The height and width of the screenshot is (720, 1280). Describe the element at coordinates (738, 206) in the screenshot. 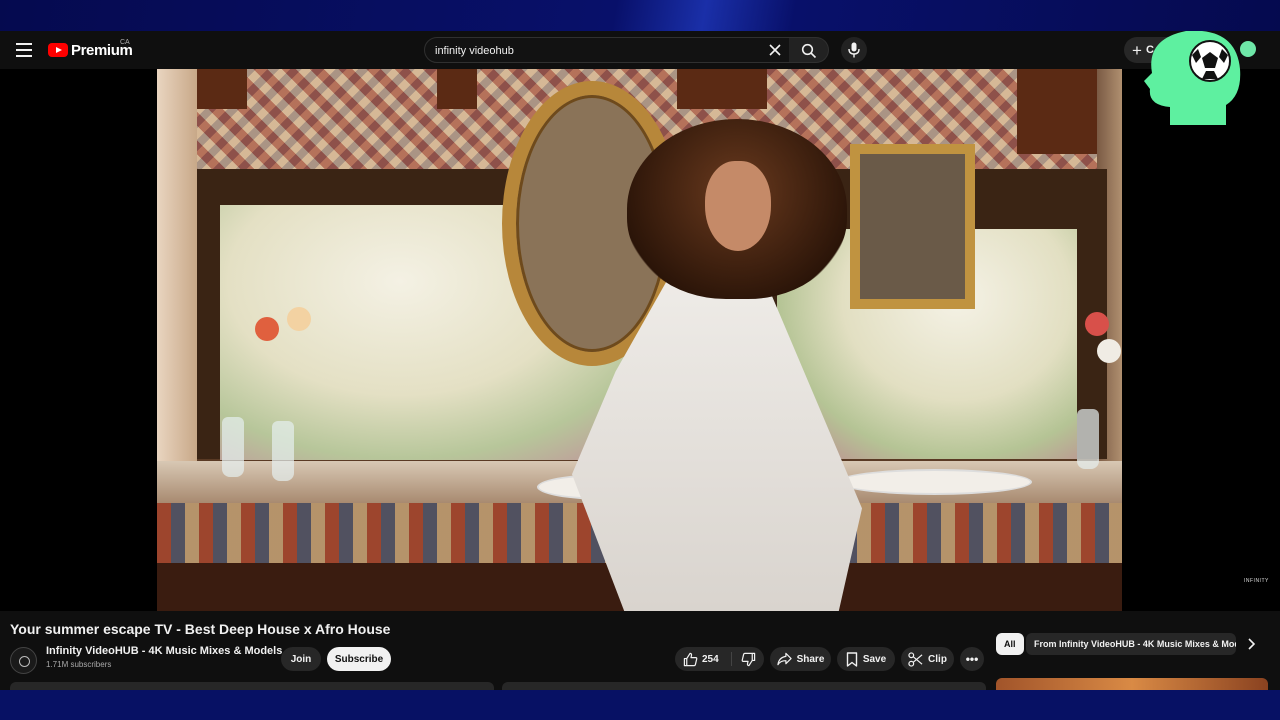

I see `person-face` at that location.